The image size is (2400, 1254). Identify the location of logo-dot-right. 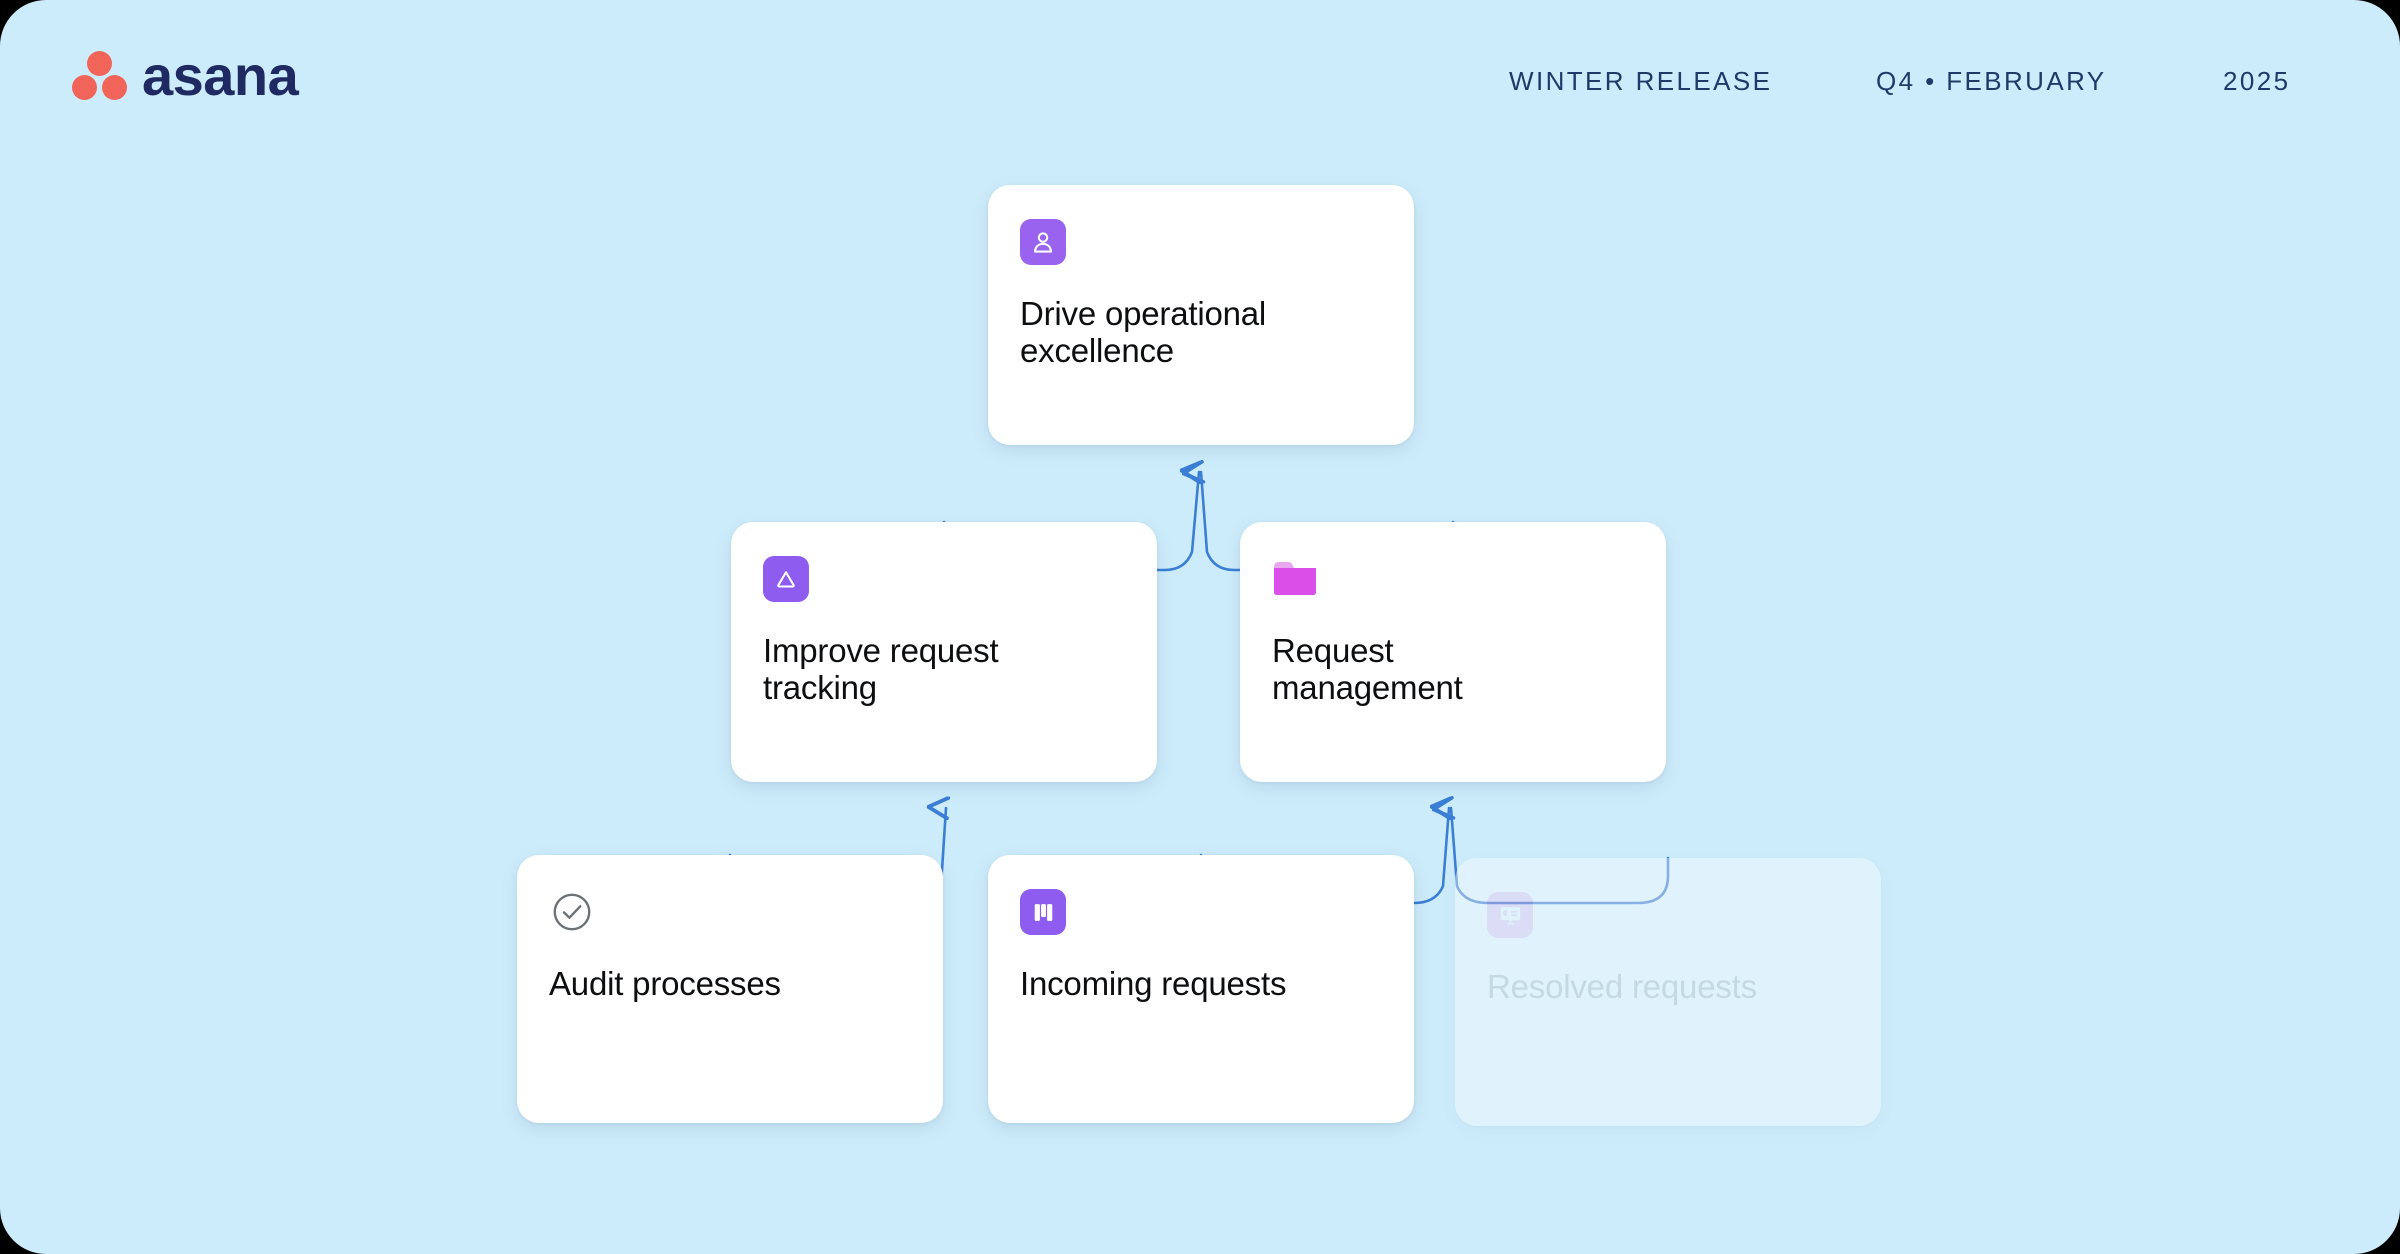
(114, 87).